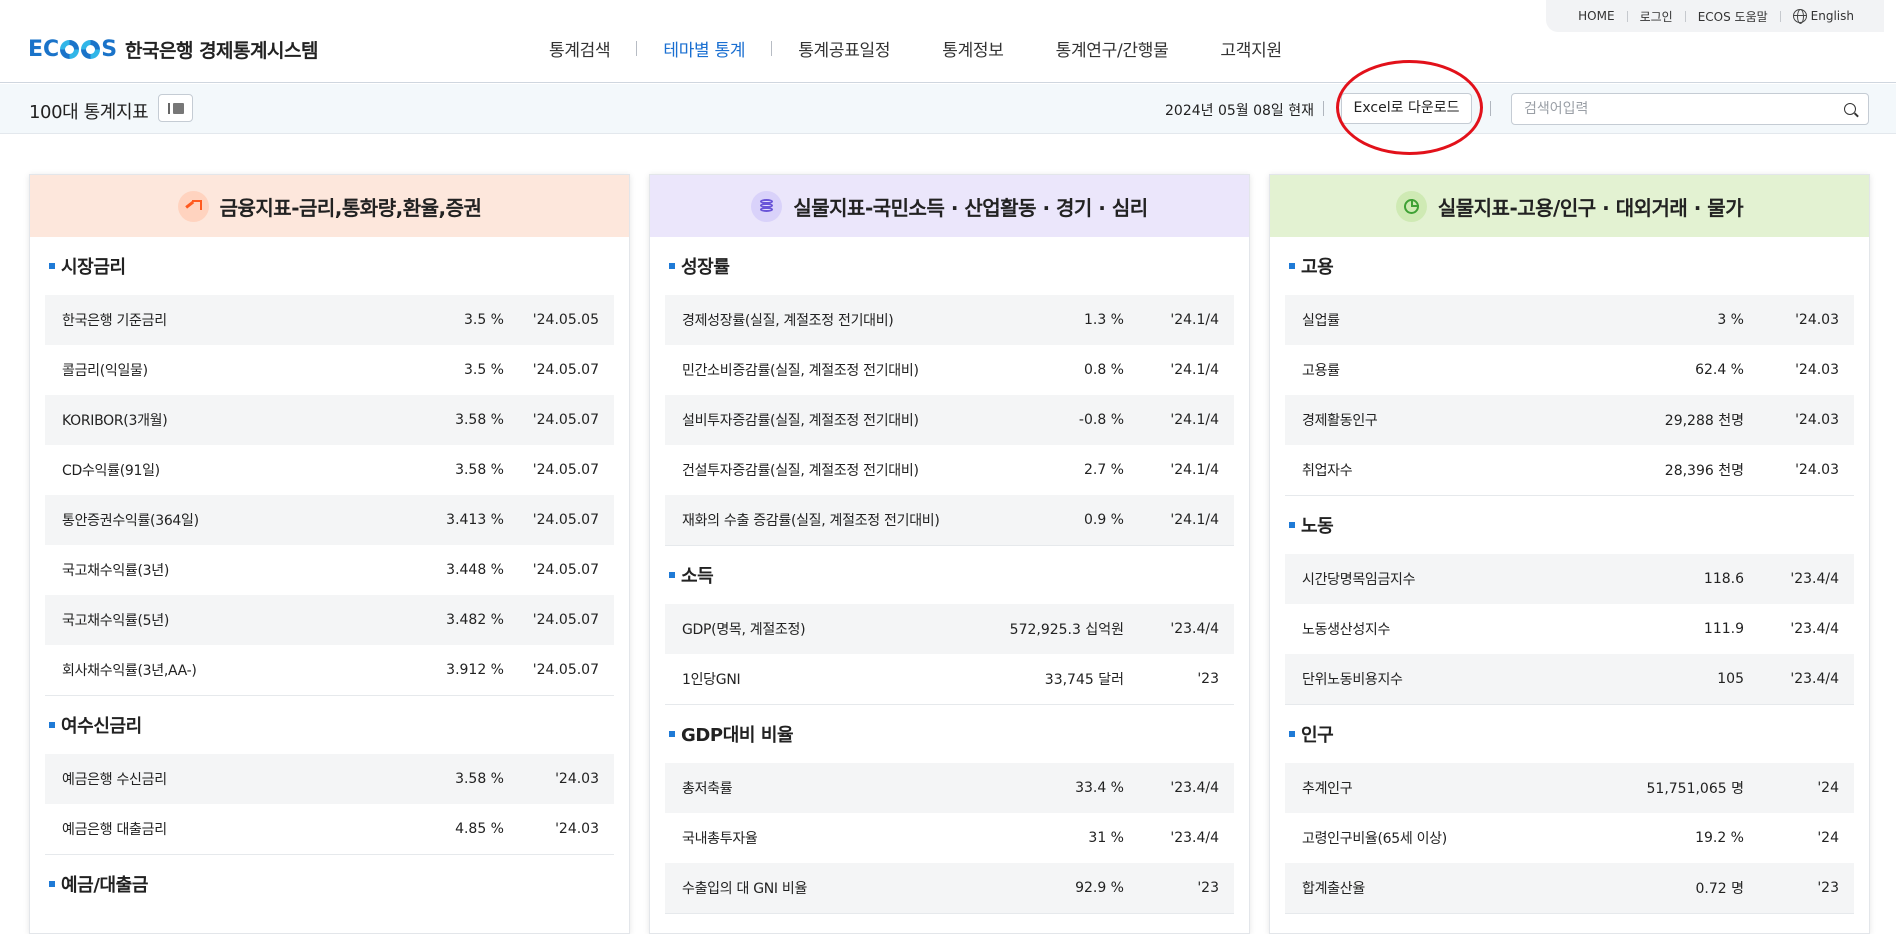  What do you see at coordinates (329, 829) in the screenshot?
I see `indicator-row: 예금은행 대출금리 4.85 % '24.03` at bounding box center [329, 829].